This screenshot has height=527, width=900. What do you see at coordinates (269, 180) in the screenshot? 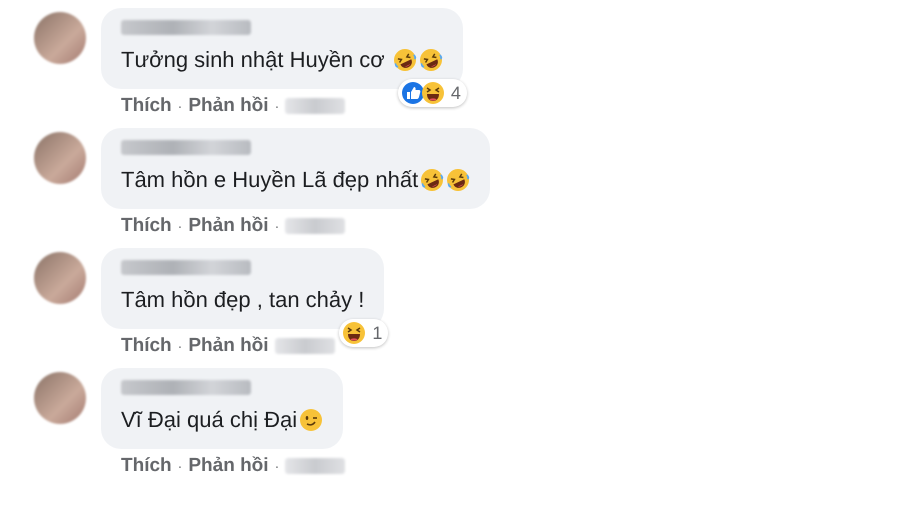
I see `comment-text: Tâm hồn e Huyền Lã đẹp nhất` at bounding box center [269, 180].